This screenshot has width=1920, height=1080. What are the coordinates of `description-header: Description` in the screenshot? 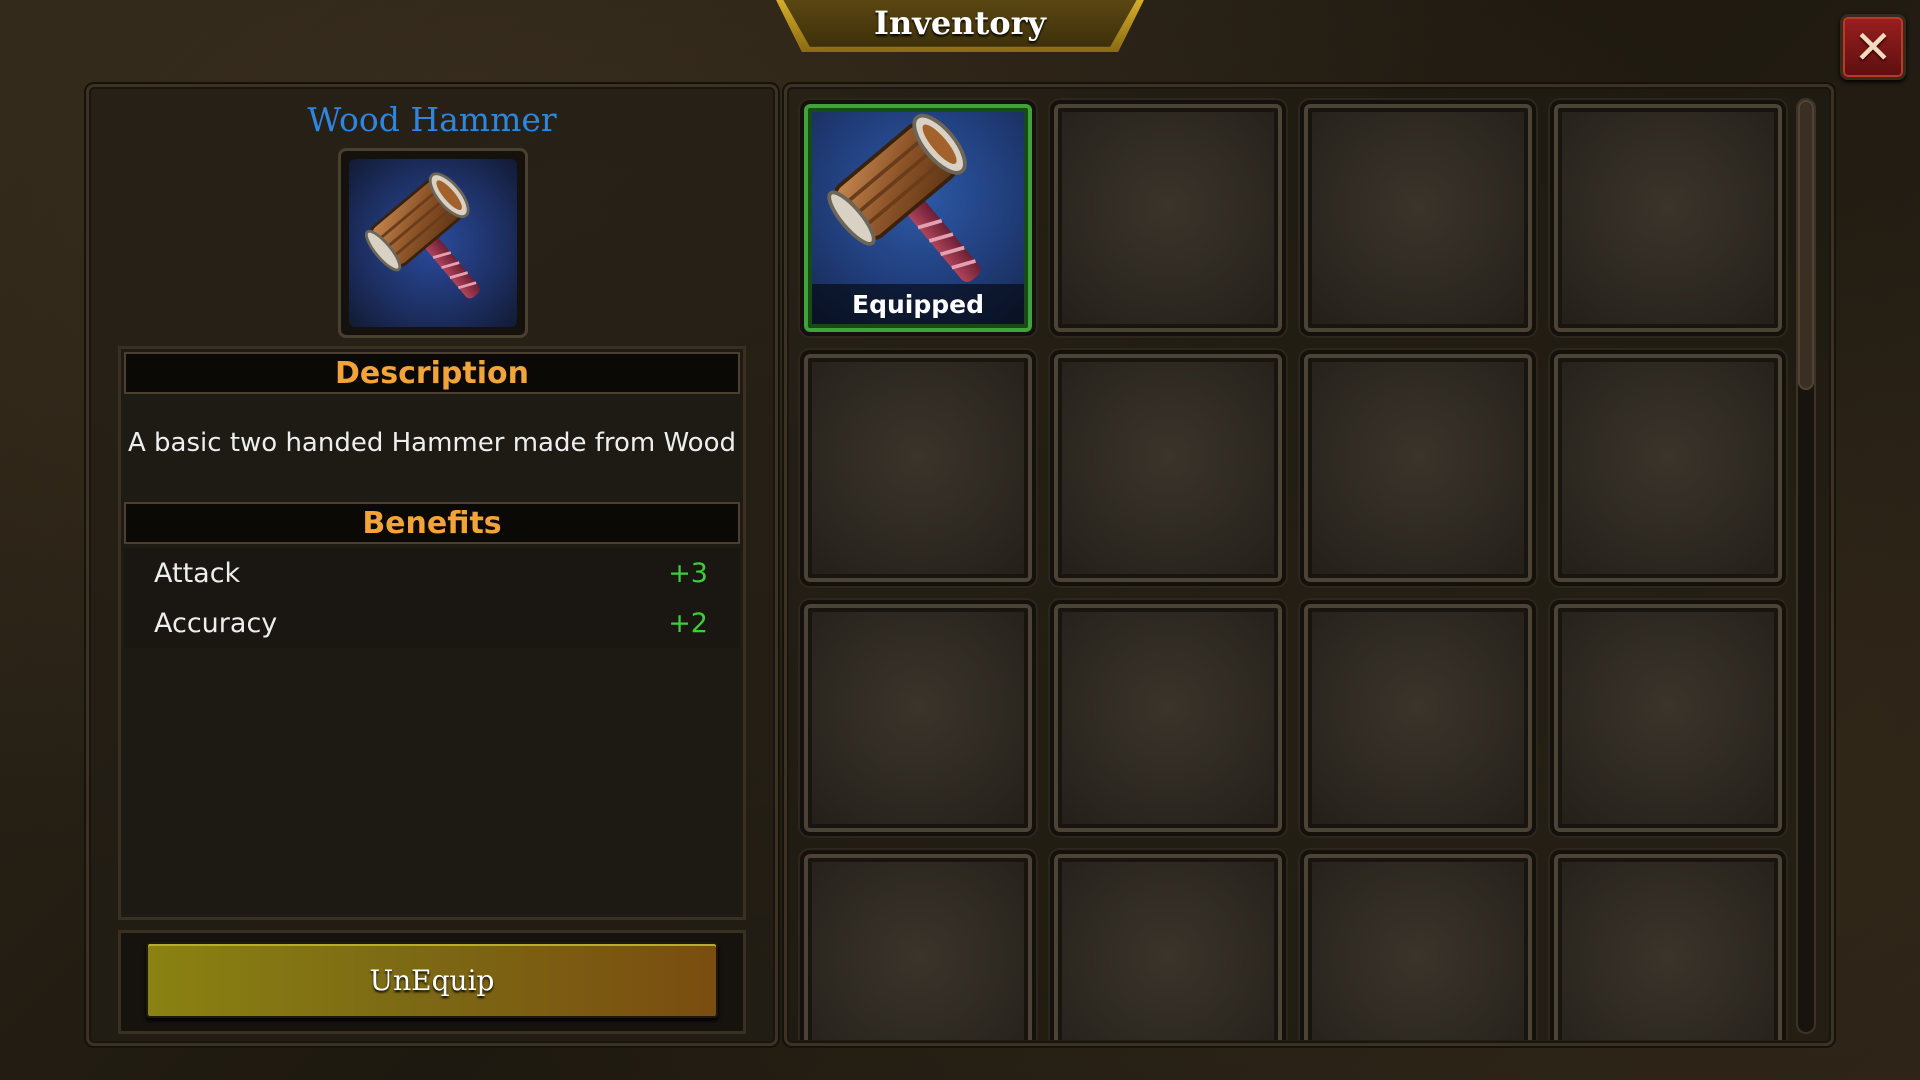 It's located at (432, 373).